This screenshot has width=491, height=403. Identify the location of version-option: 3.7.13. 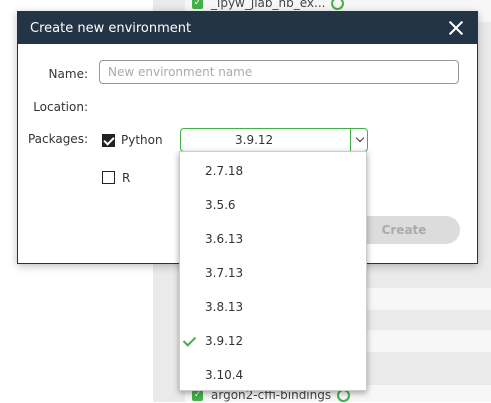
(273, 273).